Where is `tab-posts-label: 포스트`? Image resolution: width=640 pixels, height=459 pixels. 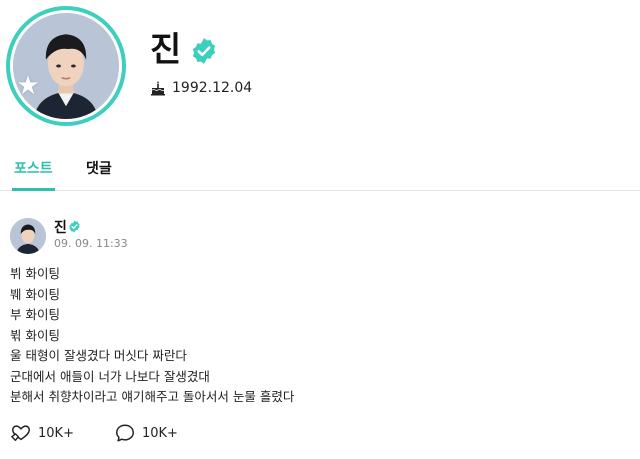 tab-posts-label: 포스트 is located at coordinates (33, 169).